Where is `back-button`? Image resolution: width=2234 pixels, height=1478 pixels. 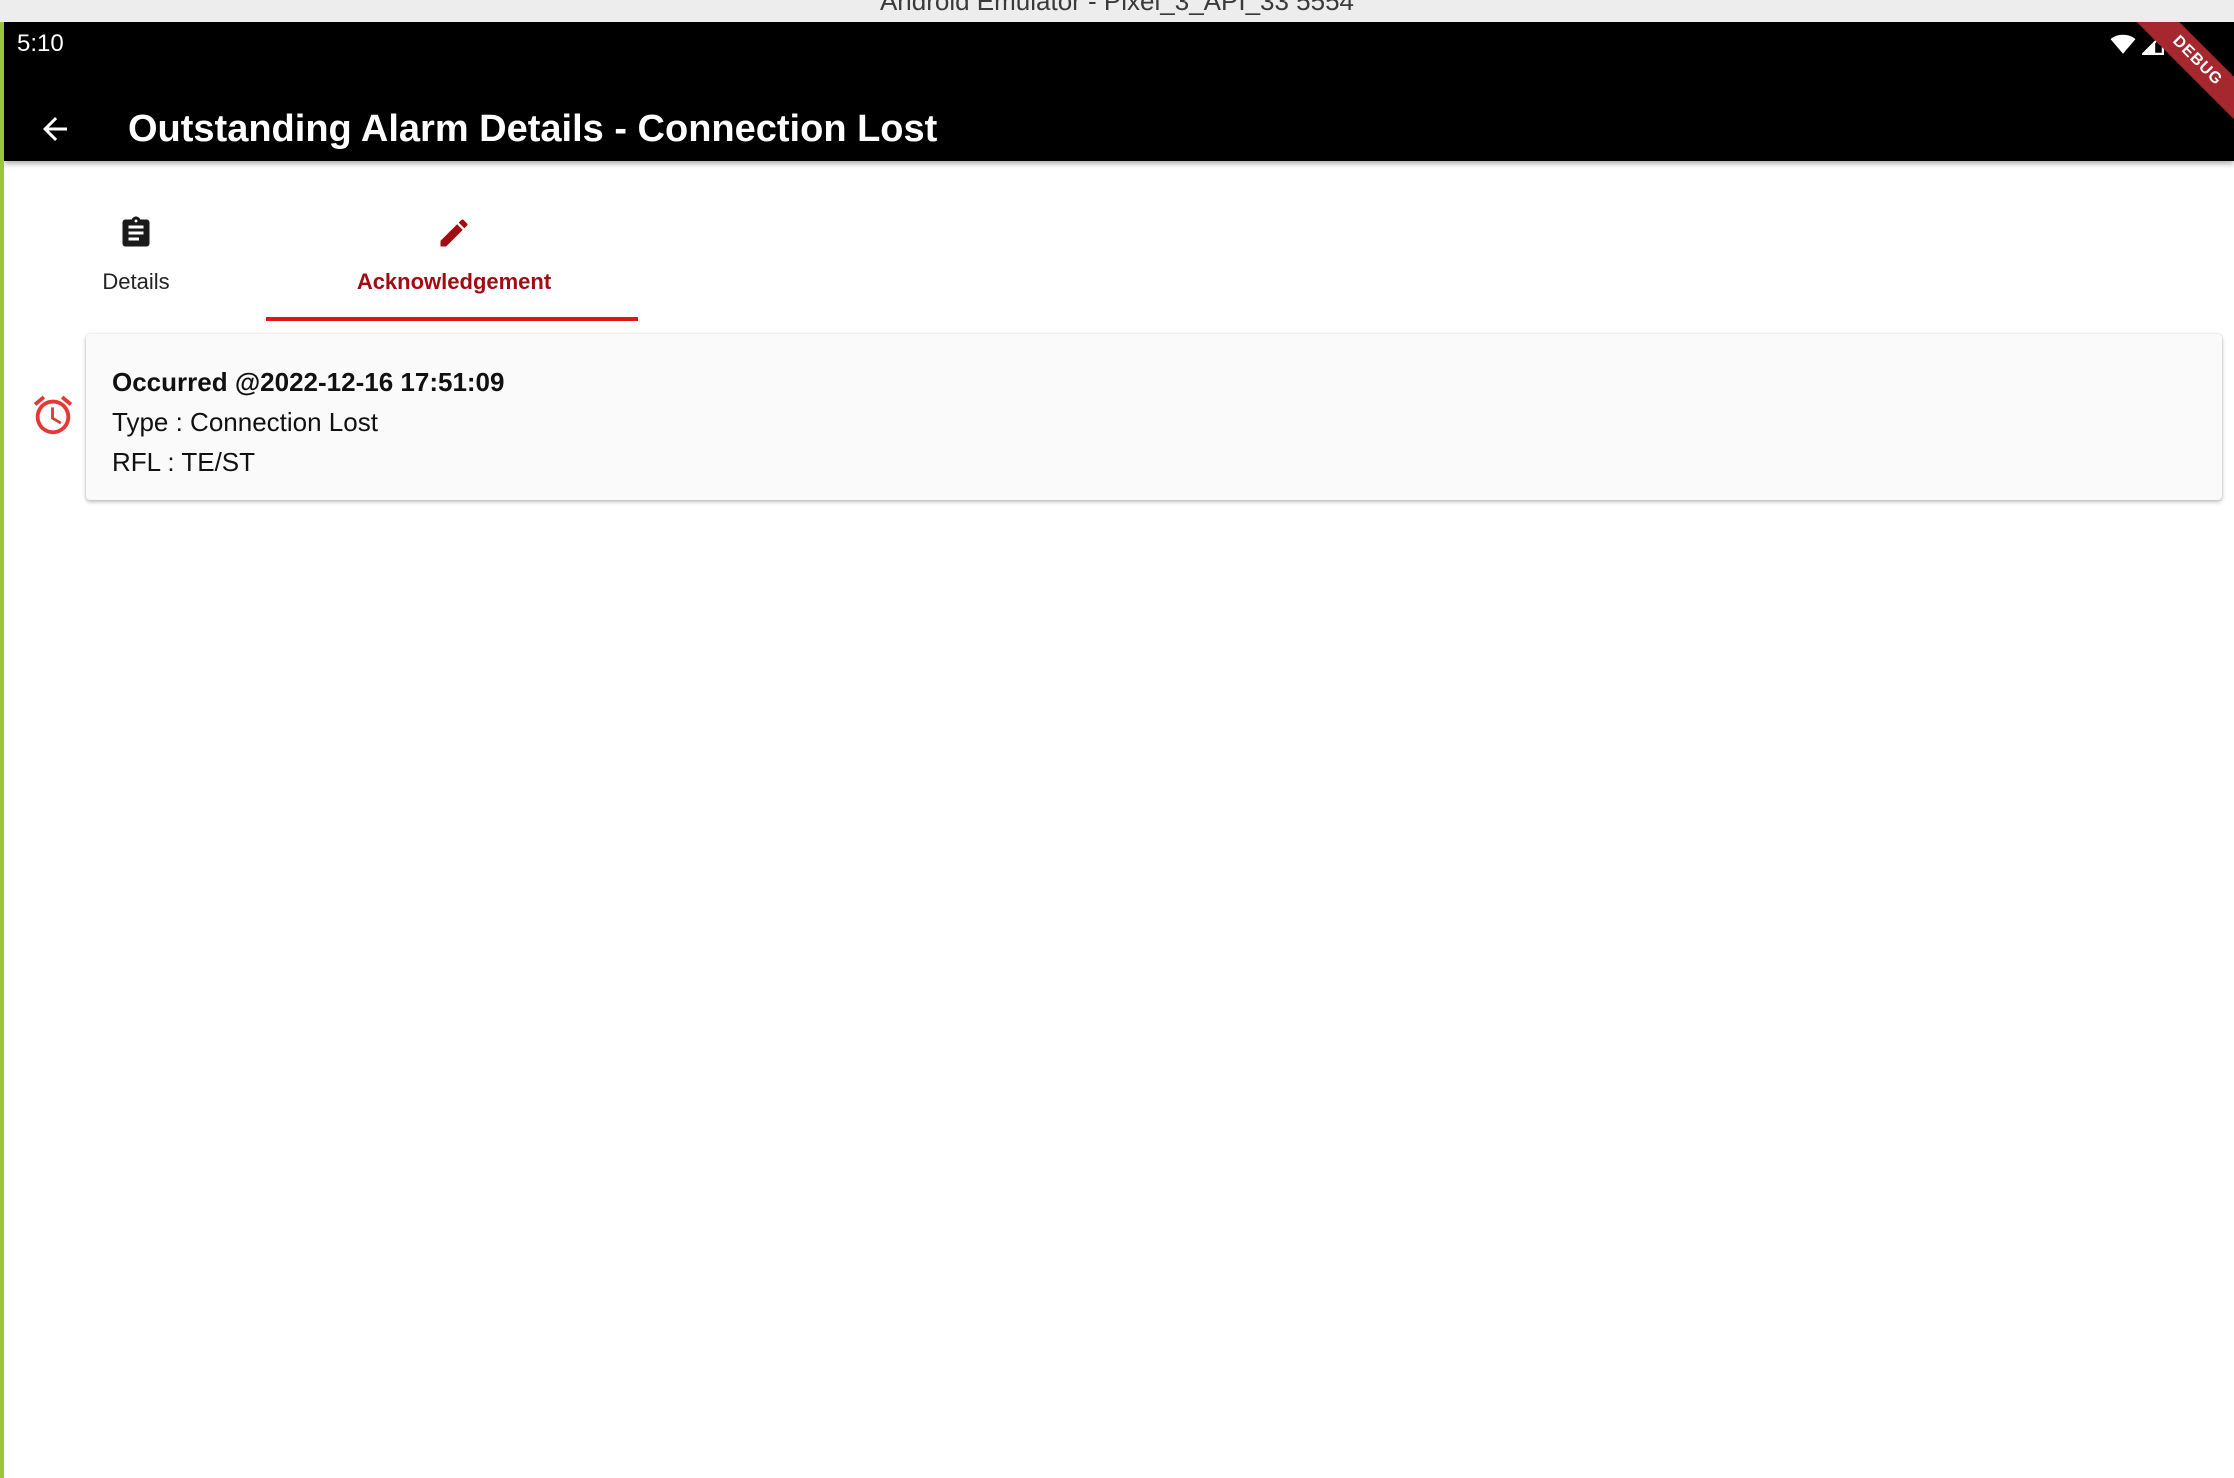
back-button is located at coordinates (55, 131).